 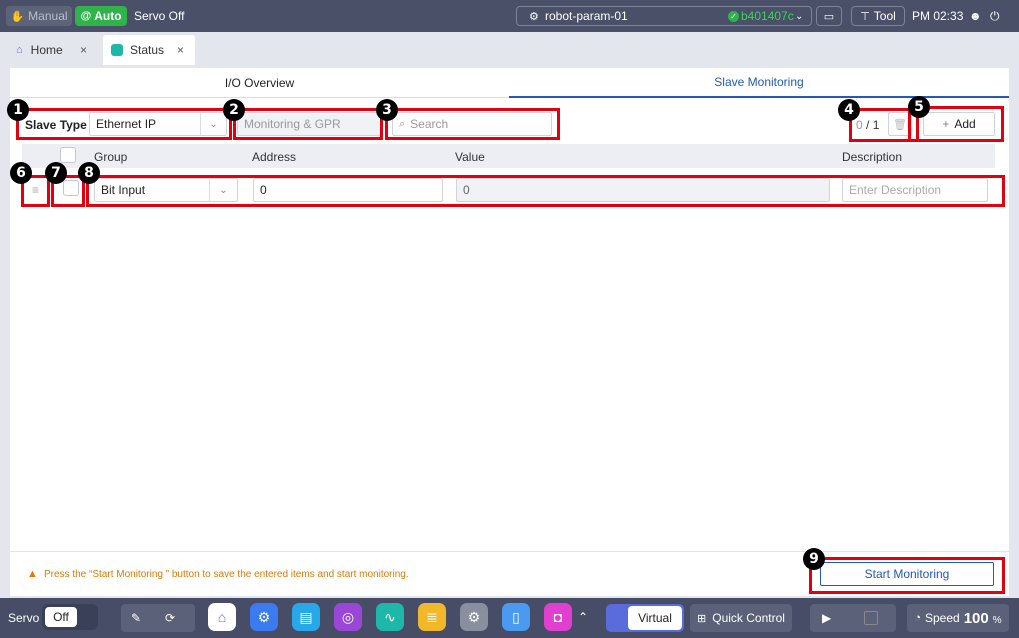 I want to click on home-icon: ⌂, so click(x=19, y=50).